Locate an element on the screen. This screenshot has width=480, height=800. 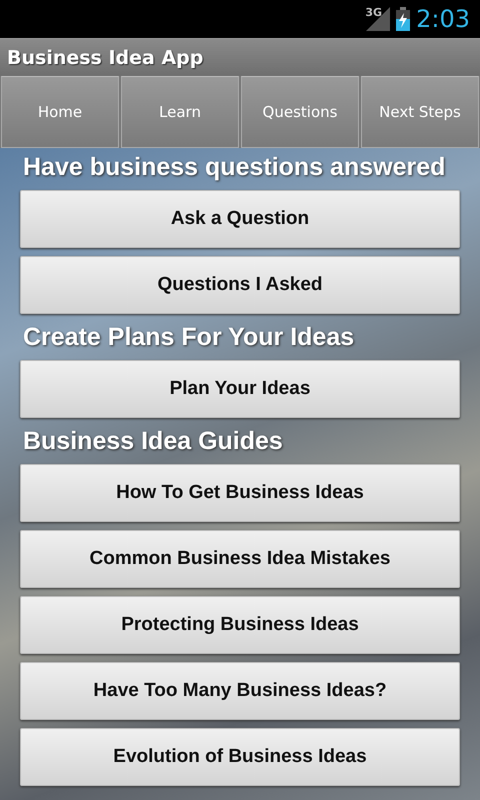
network-type-label: 3G is located at coordinates (373, 12).